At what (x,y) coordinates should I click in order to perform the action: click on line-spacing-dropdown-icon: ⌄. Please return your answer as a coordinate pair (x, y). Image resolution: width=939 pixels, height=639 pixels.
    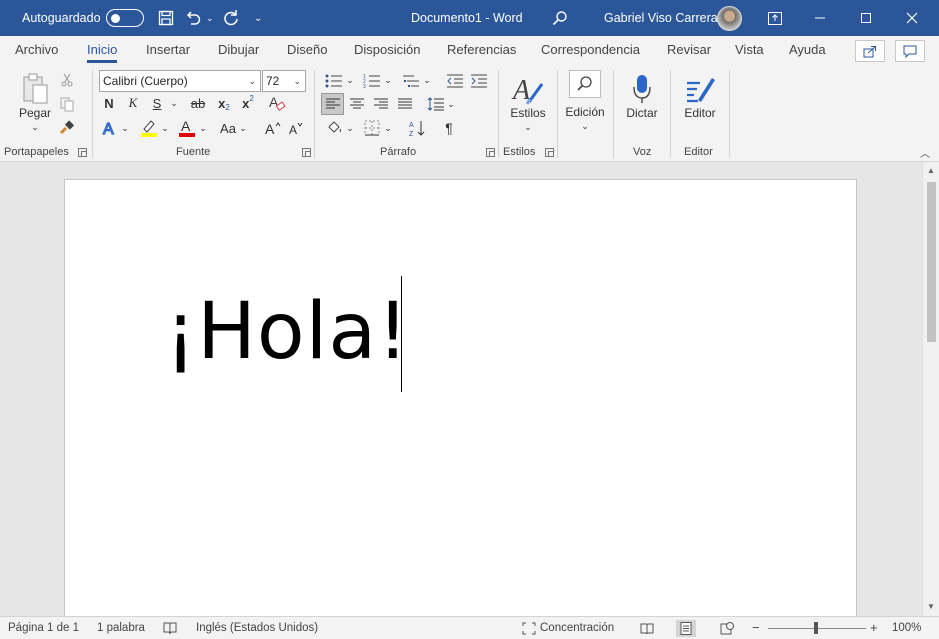
    Looking at the image, I should click on (451, 104).